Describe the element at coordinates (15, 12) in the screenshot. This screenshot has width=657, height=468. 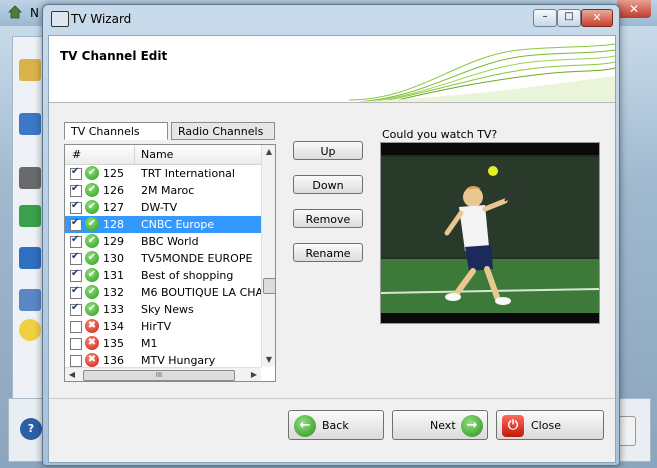
I see `home-icon` at that location.